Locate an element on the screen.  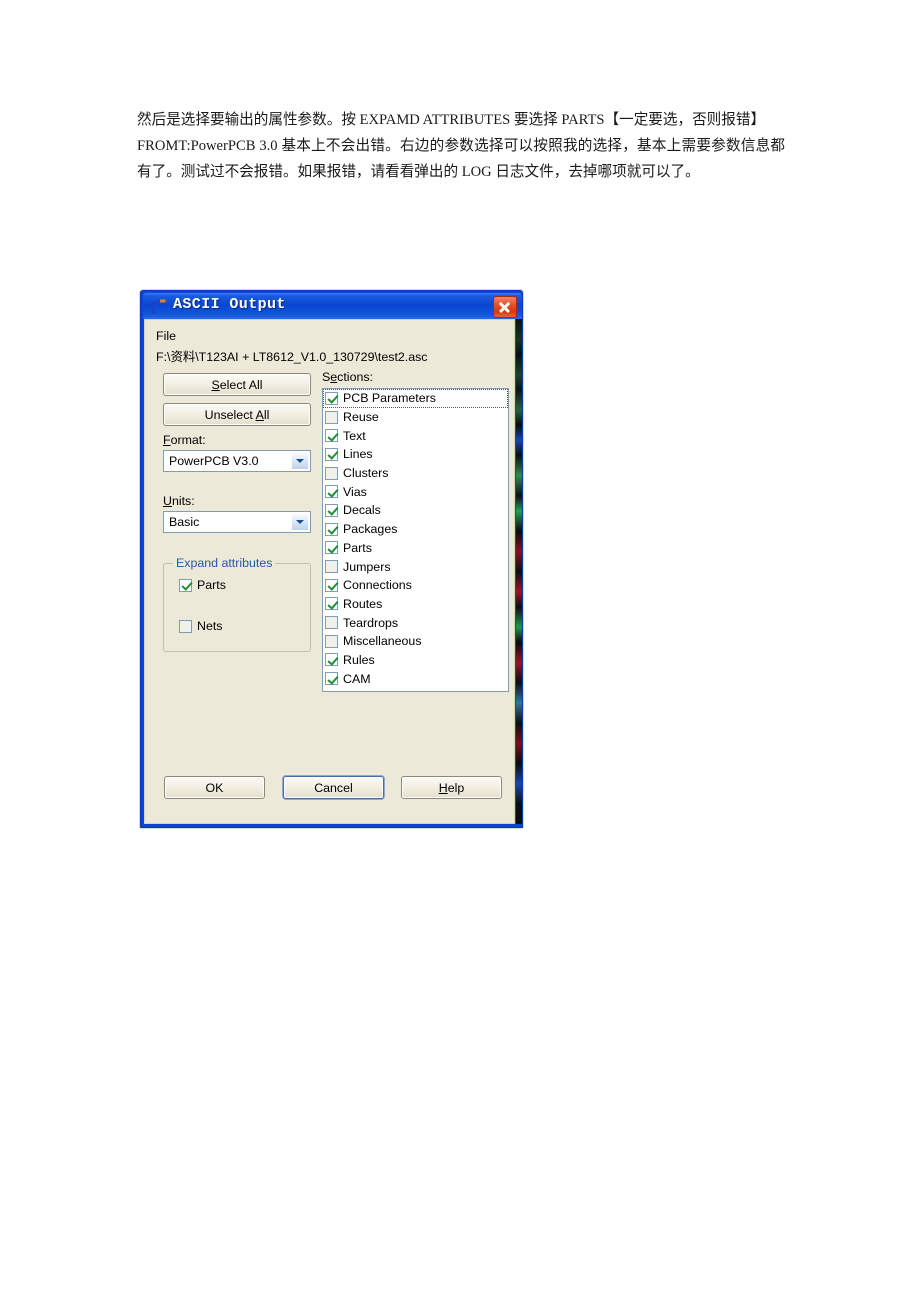
section-item-label: CAM is located at coordinates (357, 678).